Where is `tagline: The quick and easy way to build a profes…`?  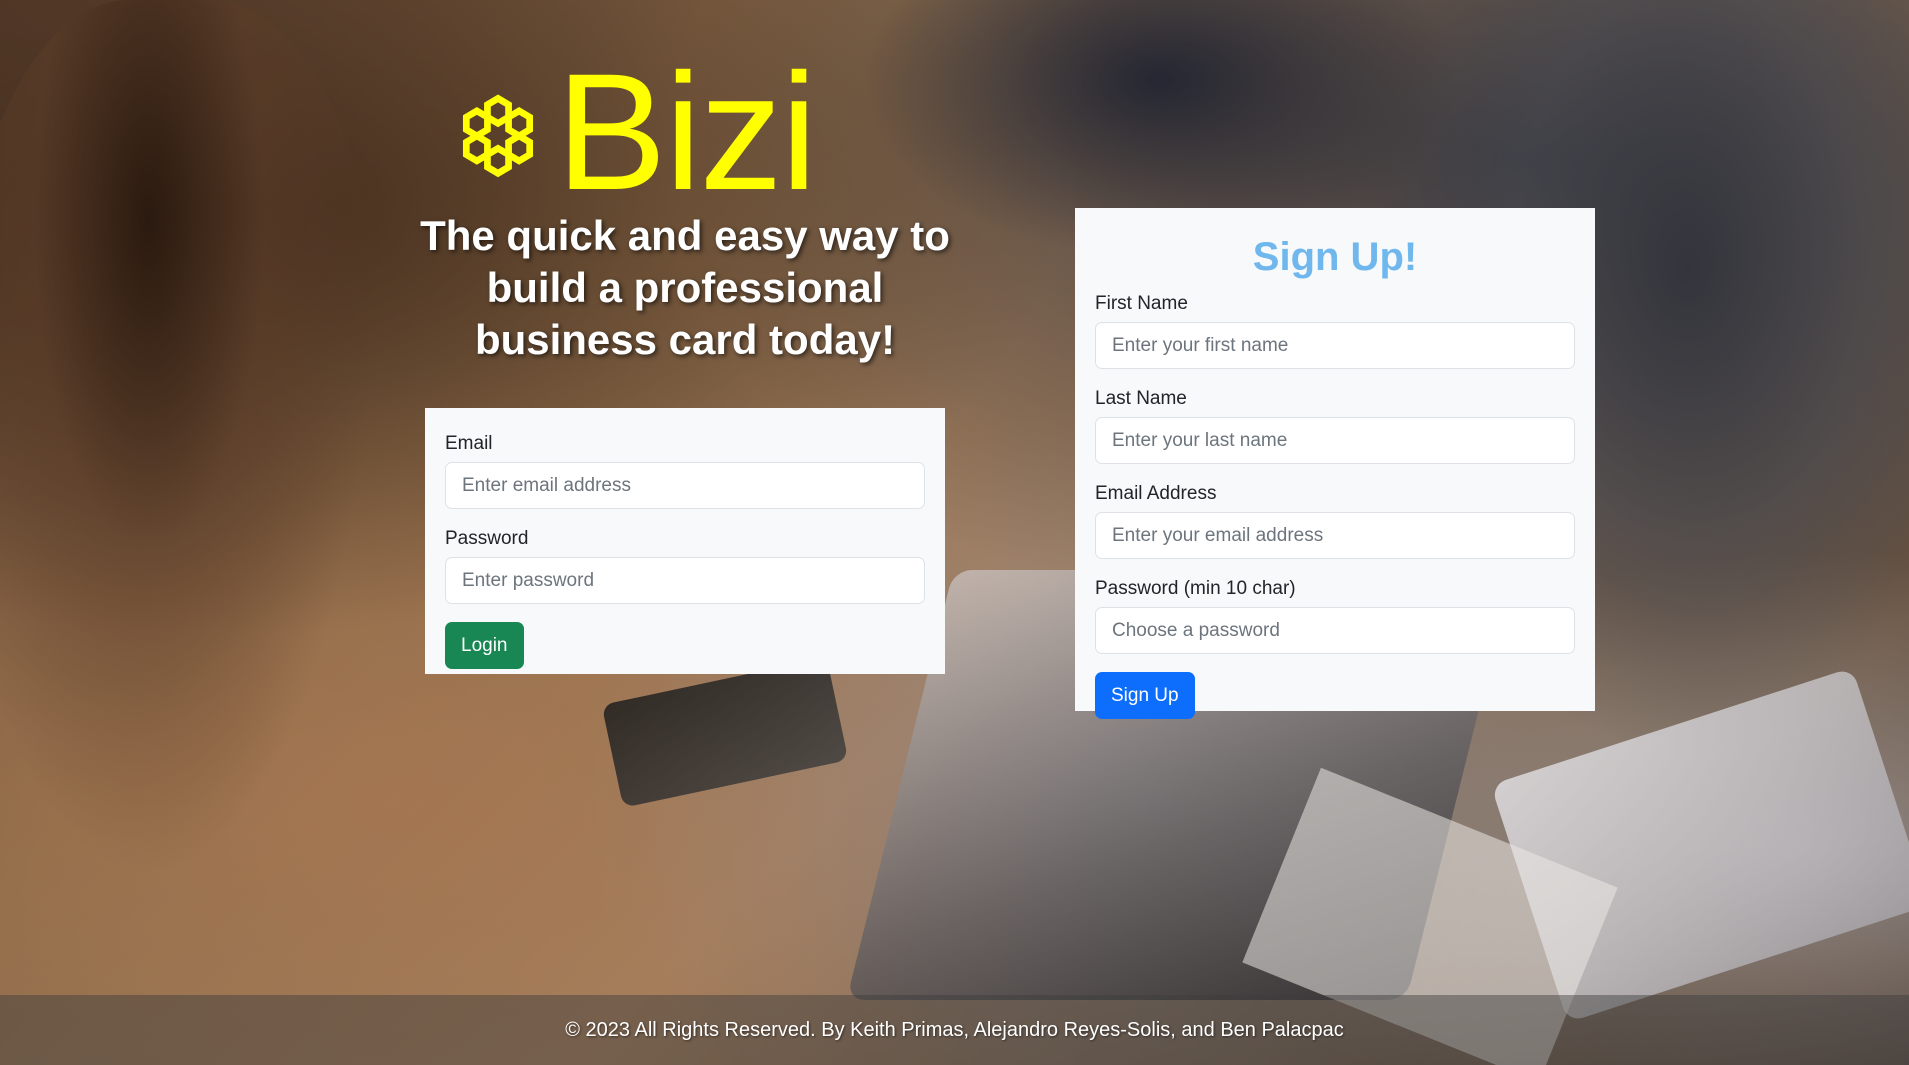
tagline: The quick and easy way to build a profes… is located at coordinates (685, 287).